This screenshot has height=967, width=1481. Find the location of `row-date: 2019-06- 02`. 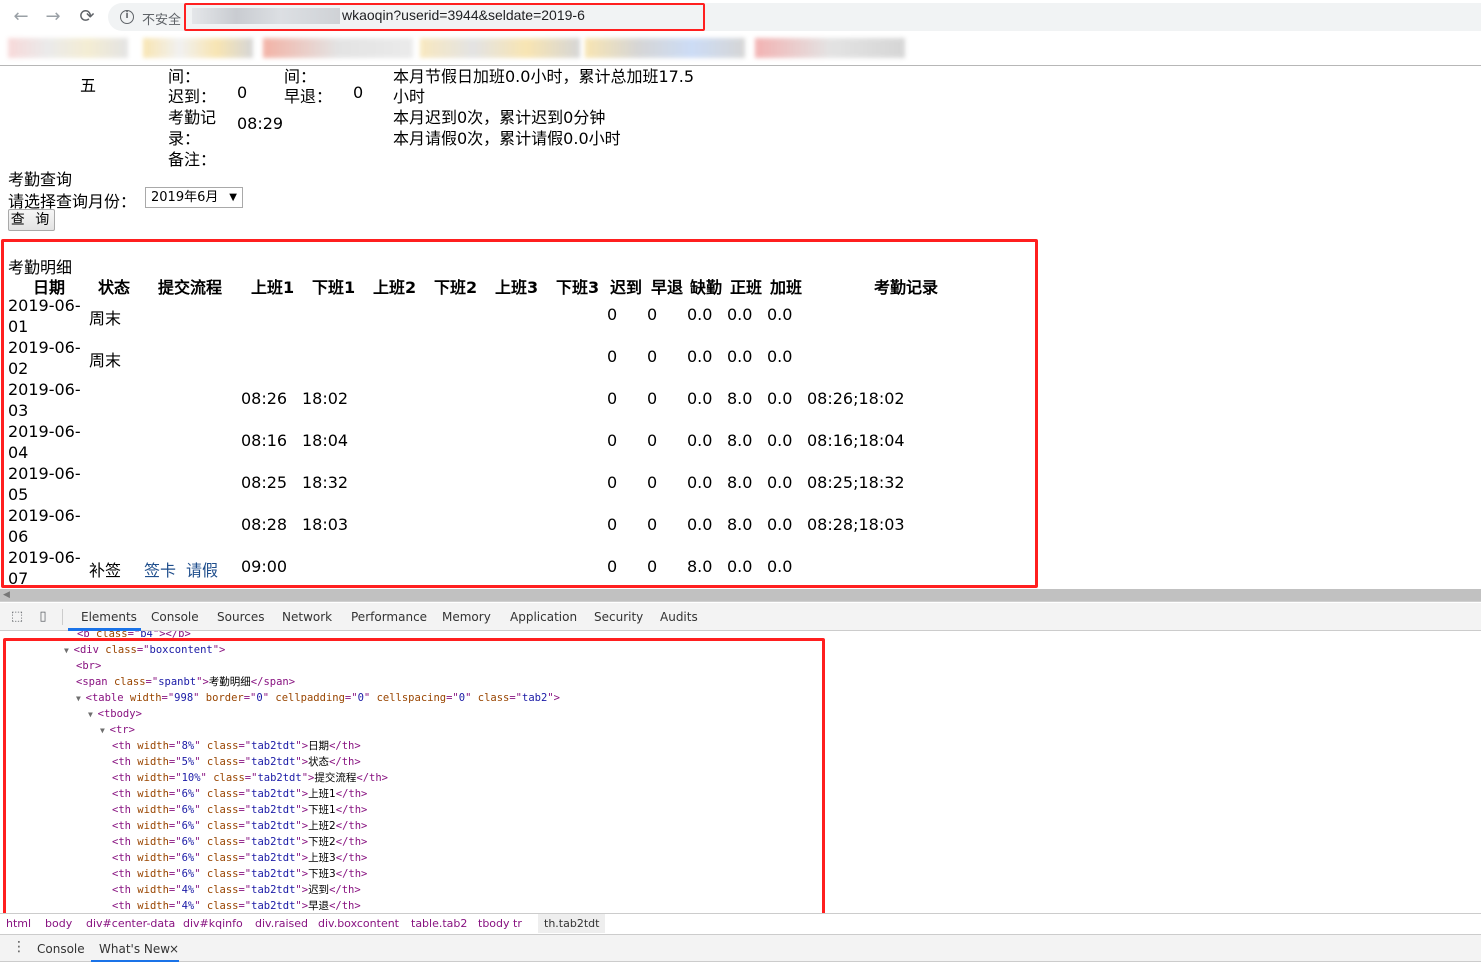

row-date: 2019-06- 02 is located at coordinates (48, 358).